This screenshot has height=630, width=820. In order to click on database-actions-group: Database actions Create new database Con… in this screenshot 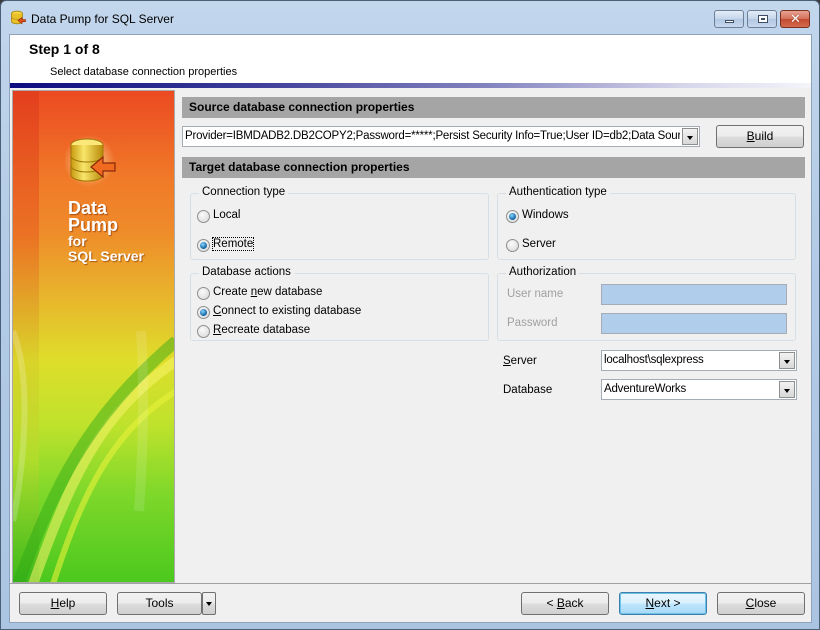, I will do `click(339, 303)`.